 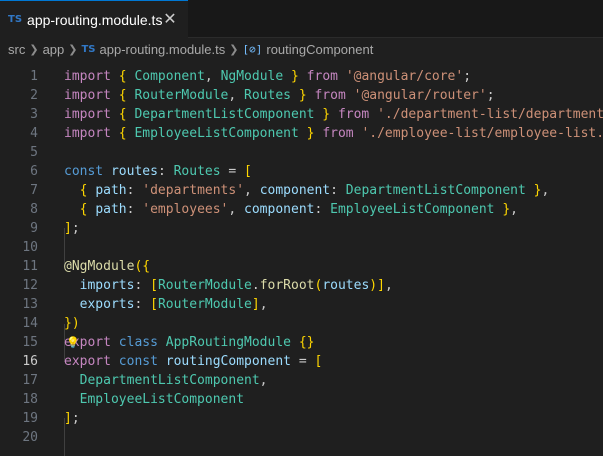 I want to click on line-number: 5, so click(x=34, y=152).